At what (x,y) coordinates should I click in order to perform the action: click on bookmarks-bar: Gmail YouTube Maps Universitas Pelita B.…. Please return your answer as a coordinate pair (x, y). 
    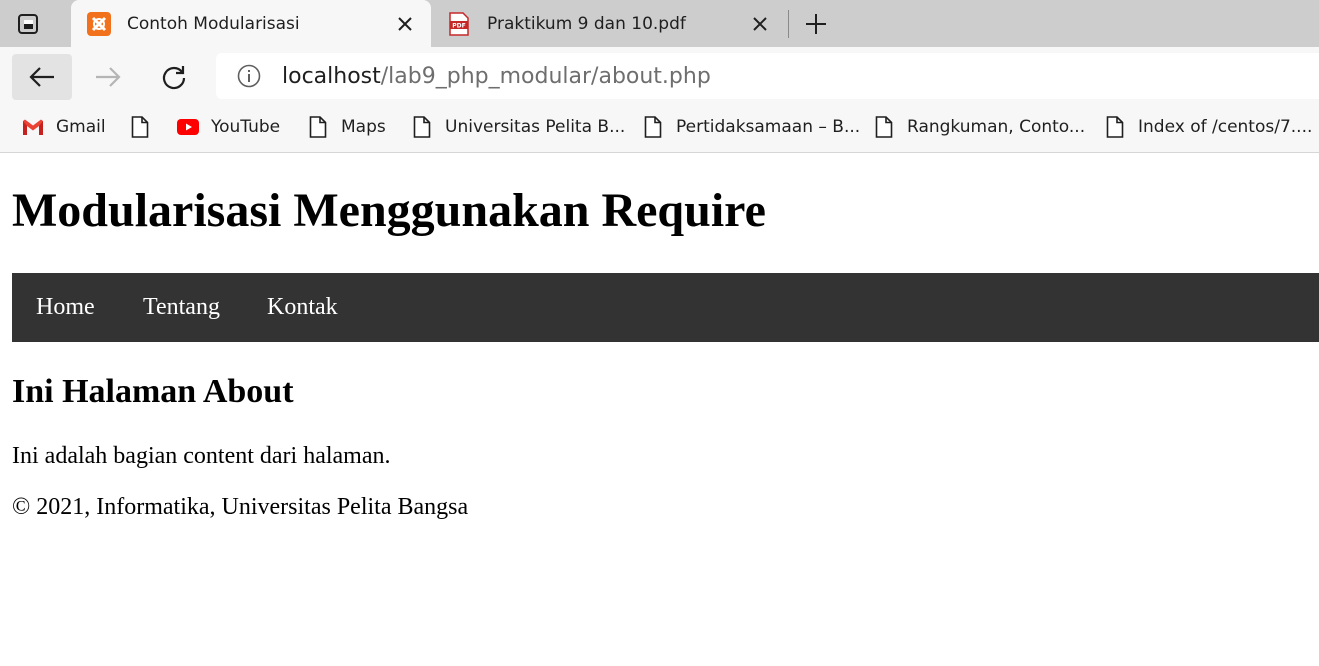
    Looking at the image, I should click on (659, 128).